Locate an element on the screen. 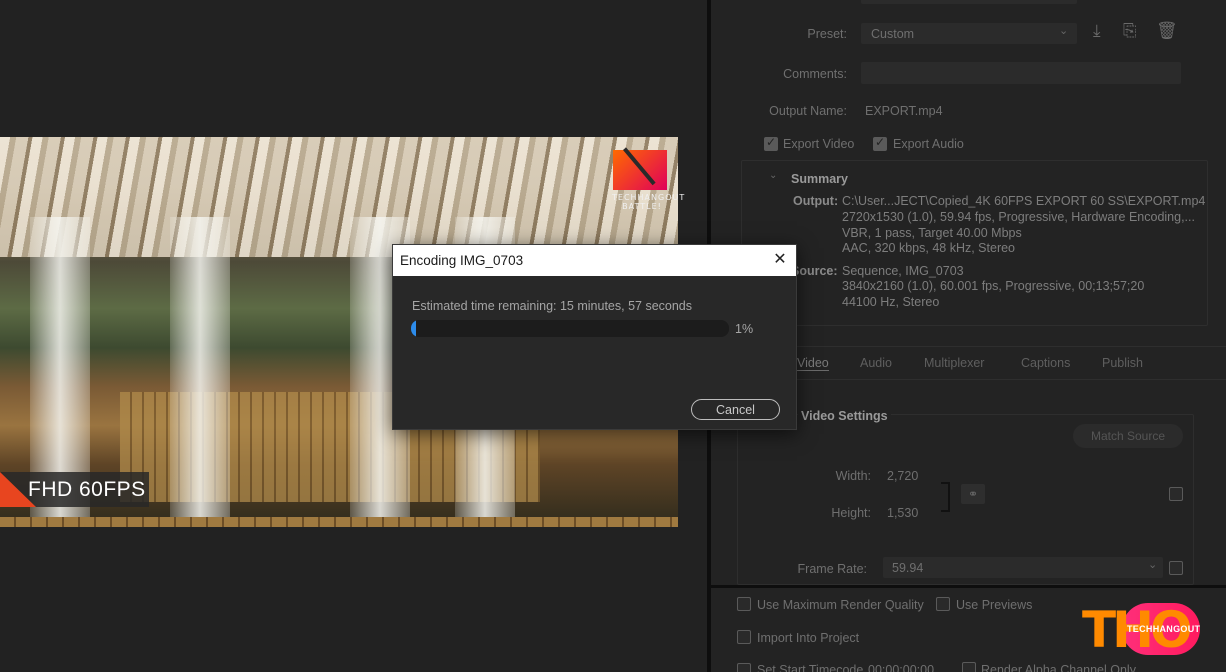 The image size is (1226, 672). curtain-image is located at coordinates (200, 367).